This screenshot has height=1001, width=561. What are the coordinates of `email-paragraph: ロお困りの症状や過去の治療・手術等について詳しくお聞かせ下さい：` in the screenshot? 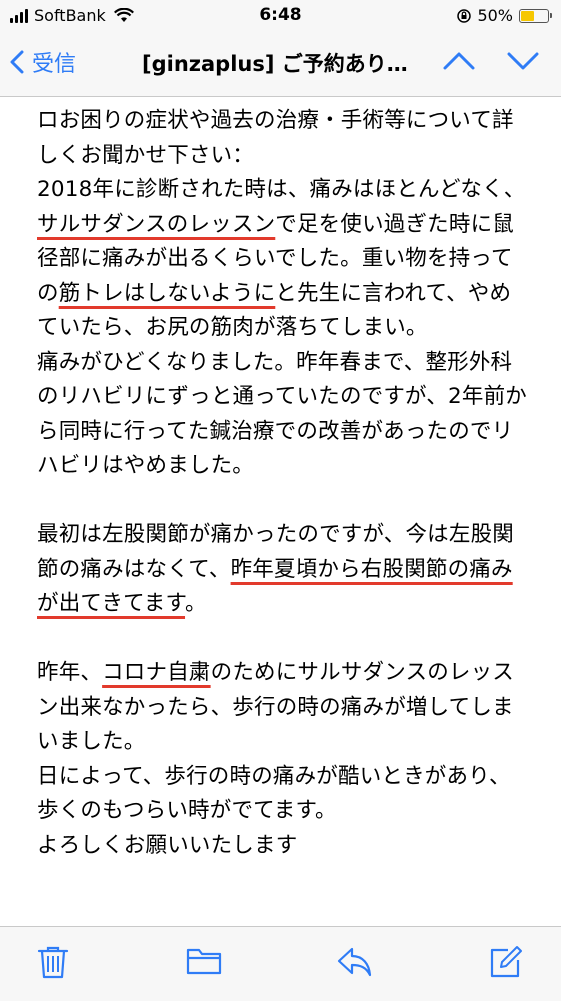 It's located at (283, 138).